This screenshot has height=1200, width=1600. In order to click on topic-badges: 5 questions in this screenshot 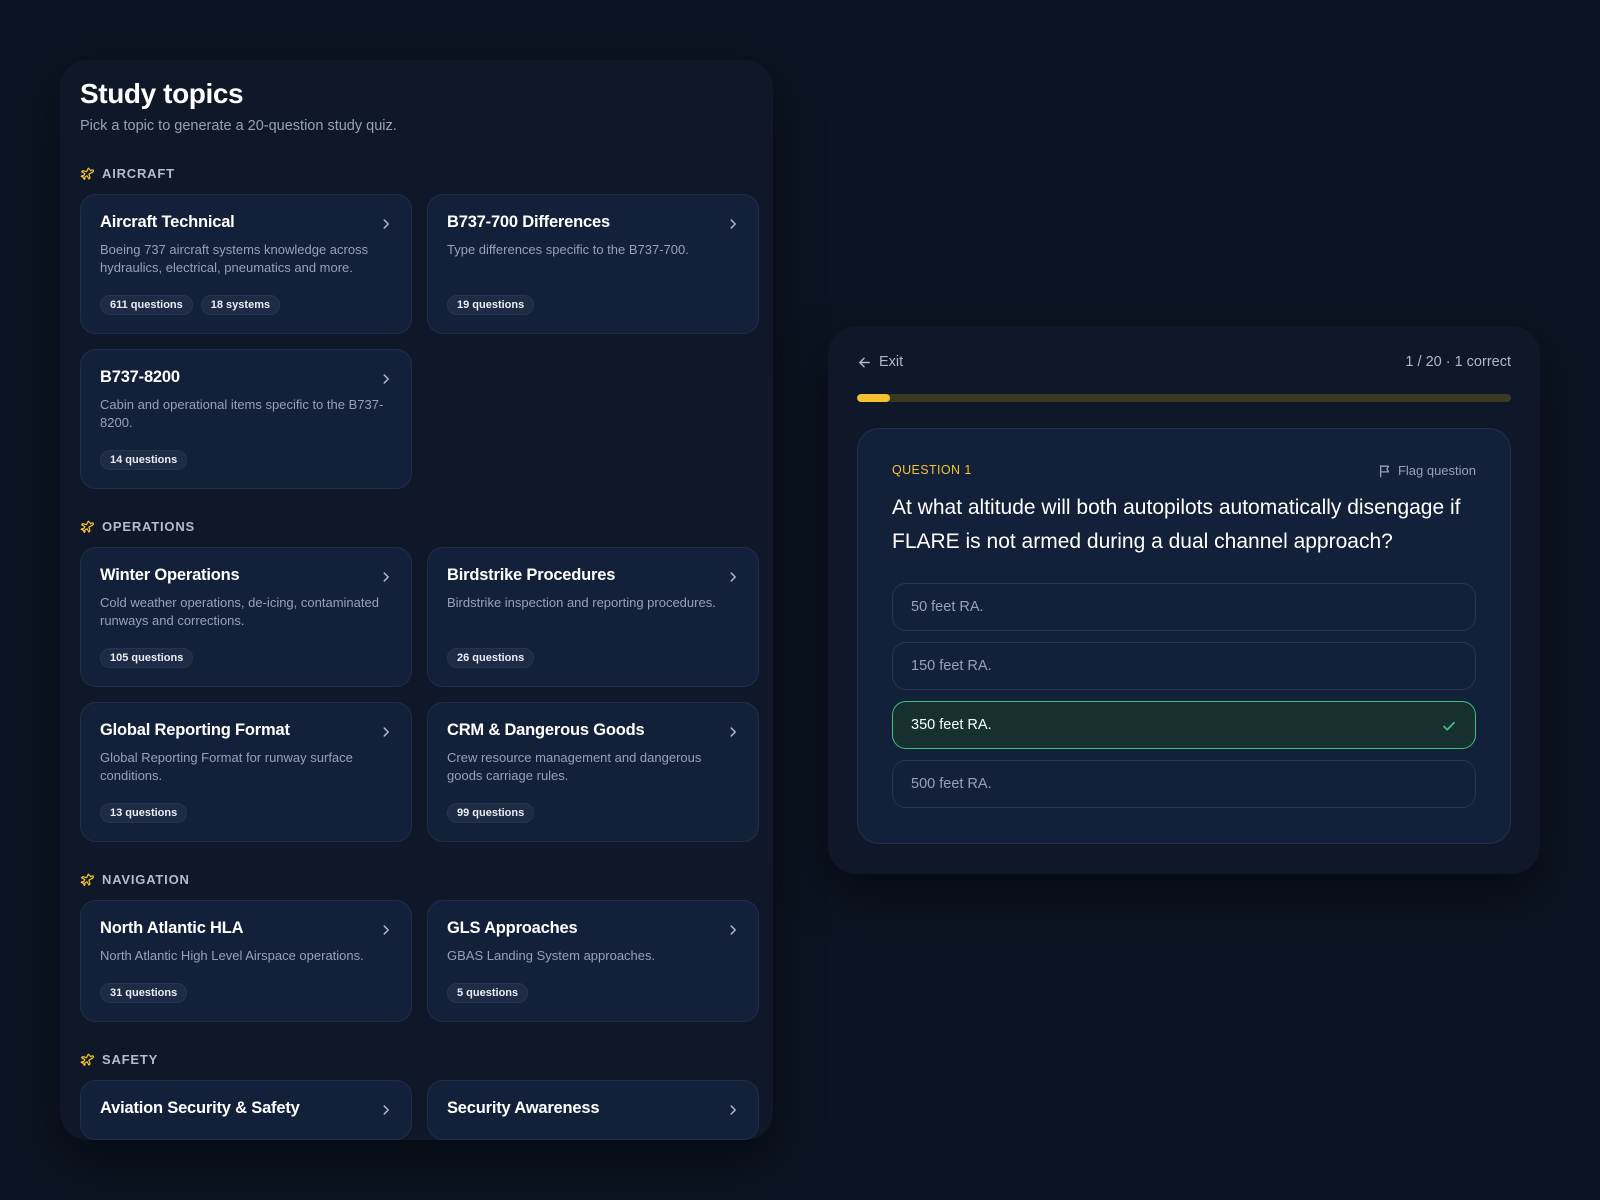, I will do `click(488, 993)`.